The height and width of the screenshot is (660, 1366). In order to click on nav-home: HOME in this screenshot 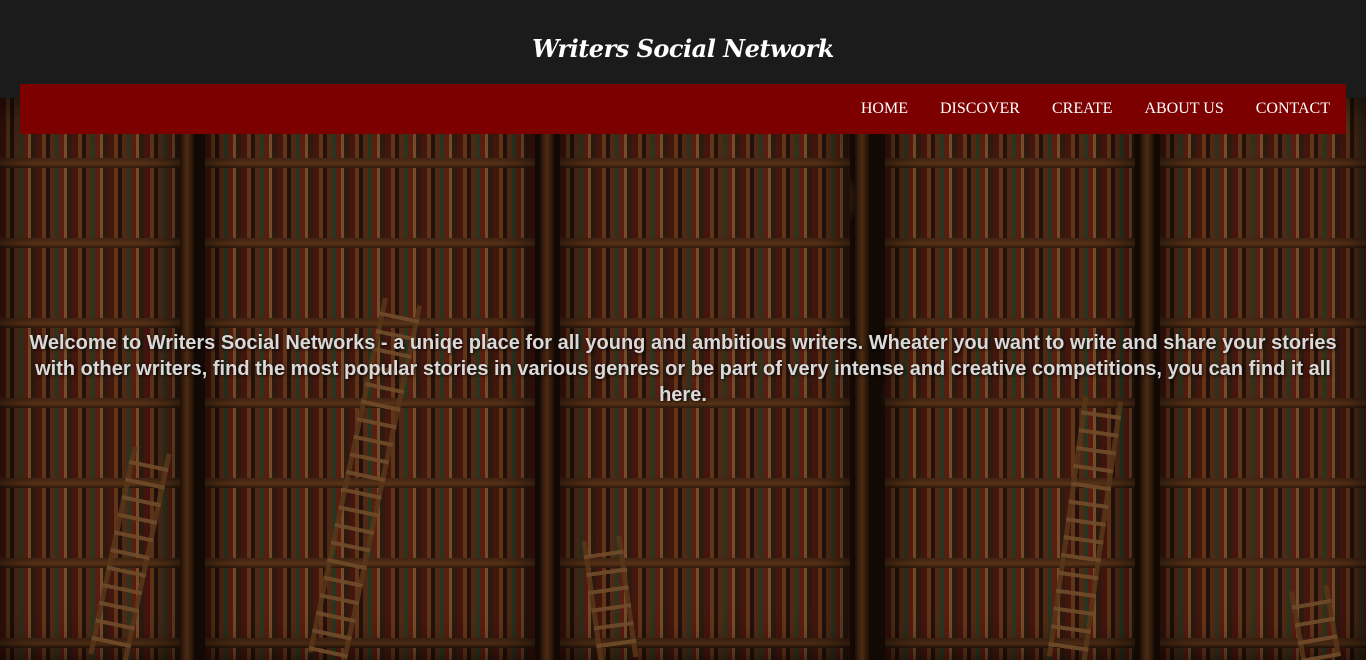, I will do `click(884, 109)`.